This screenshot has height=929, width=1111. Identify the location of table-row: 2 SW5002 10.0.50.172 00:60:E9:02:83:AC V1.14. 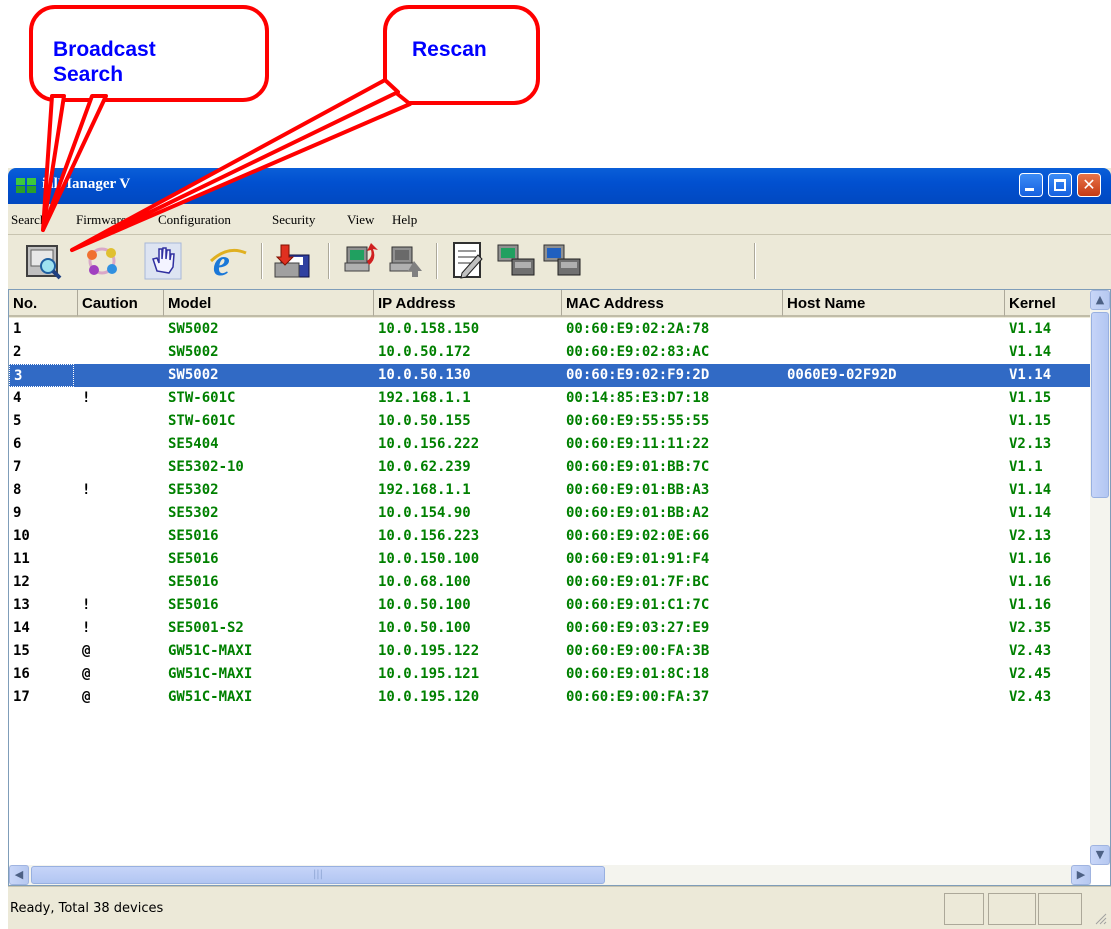
(550, 352).